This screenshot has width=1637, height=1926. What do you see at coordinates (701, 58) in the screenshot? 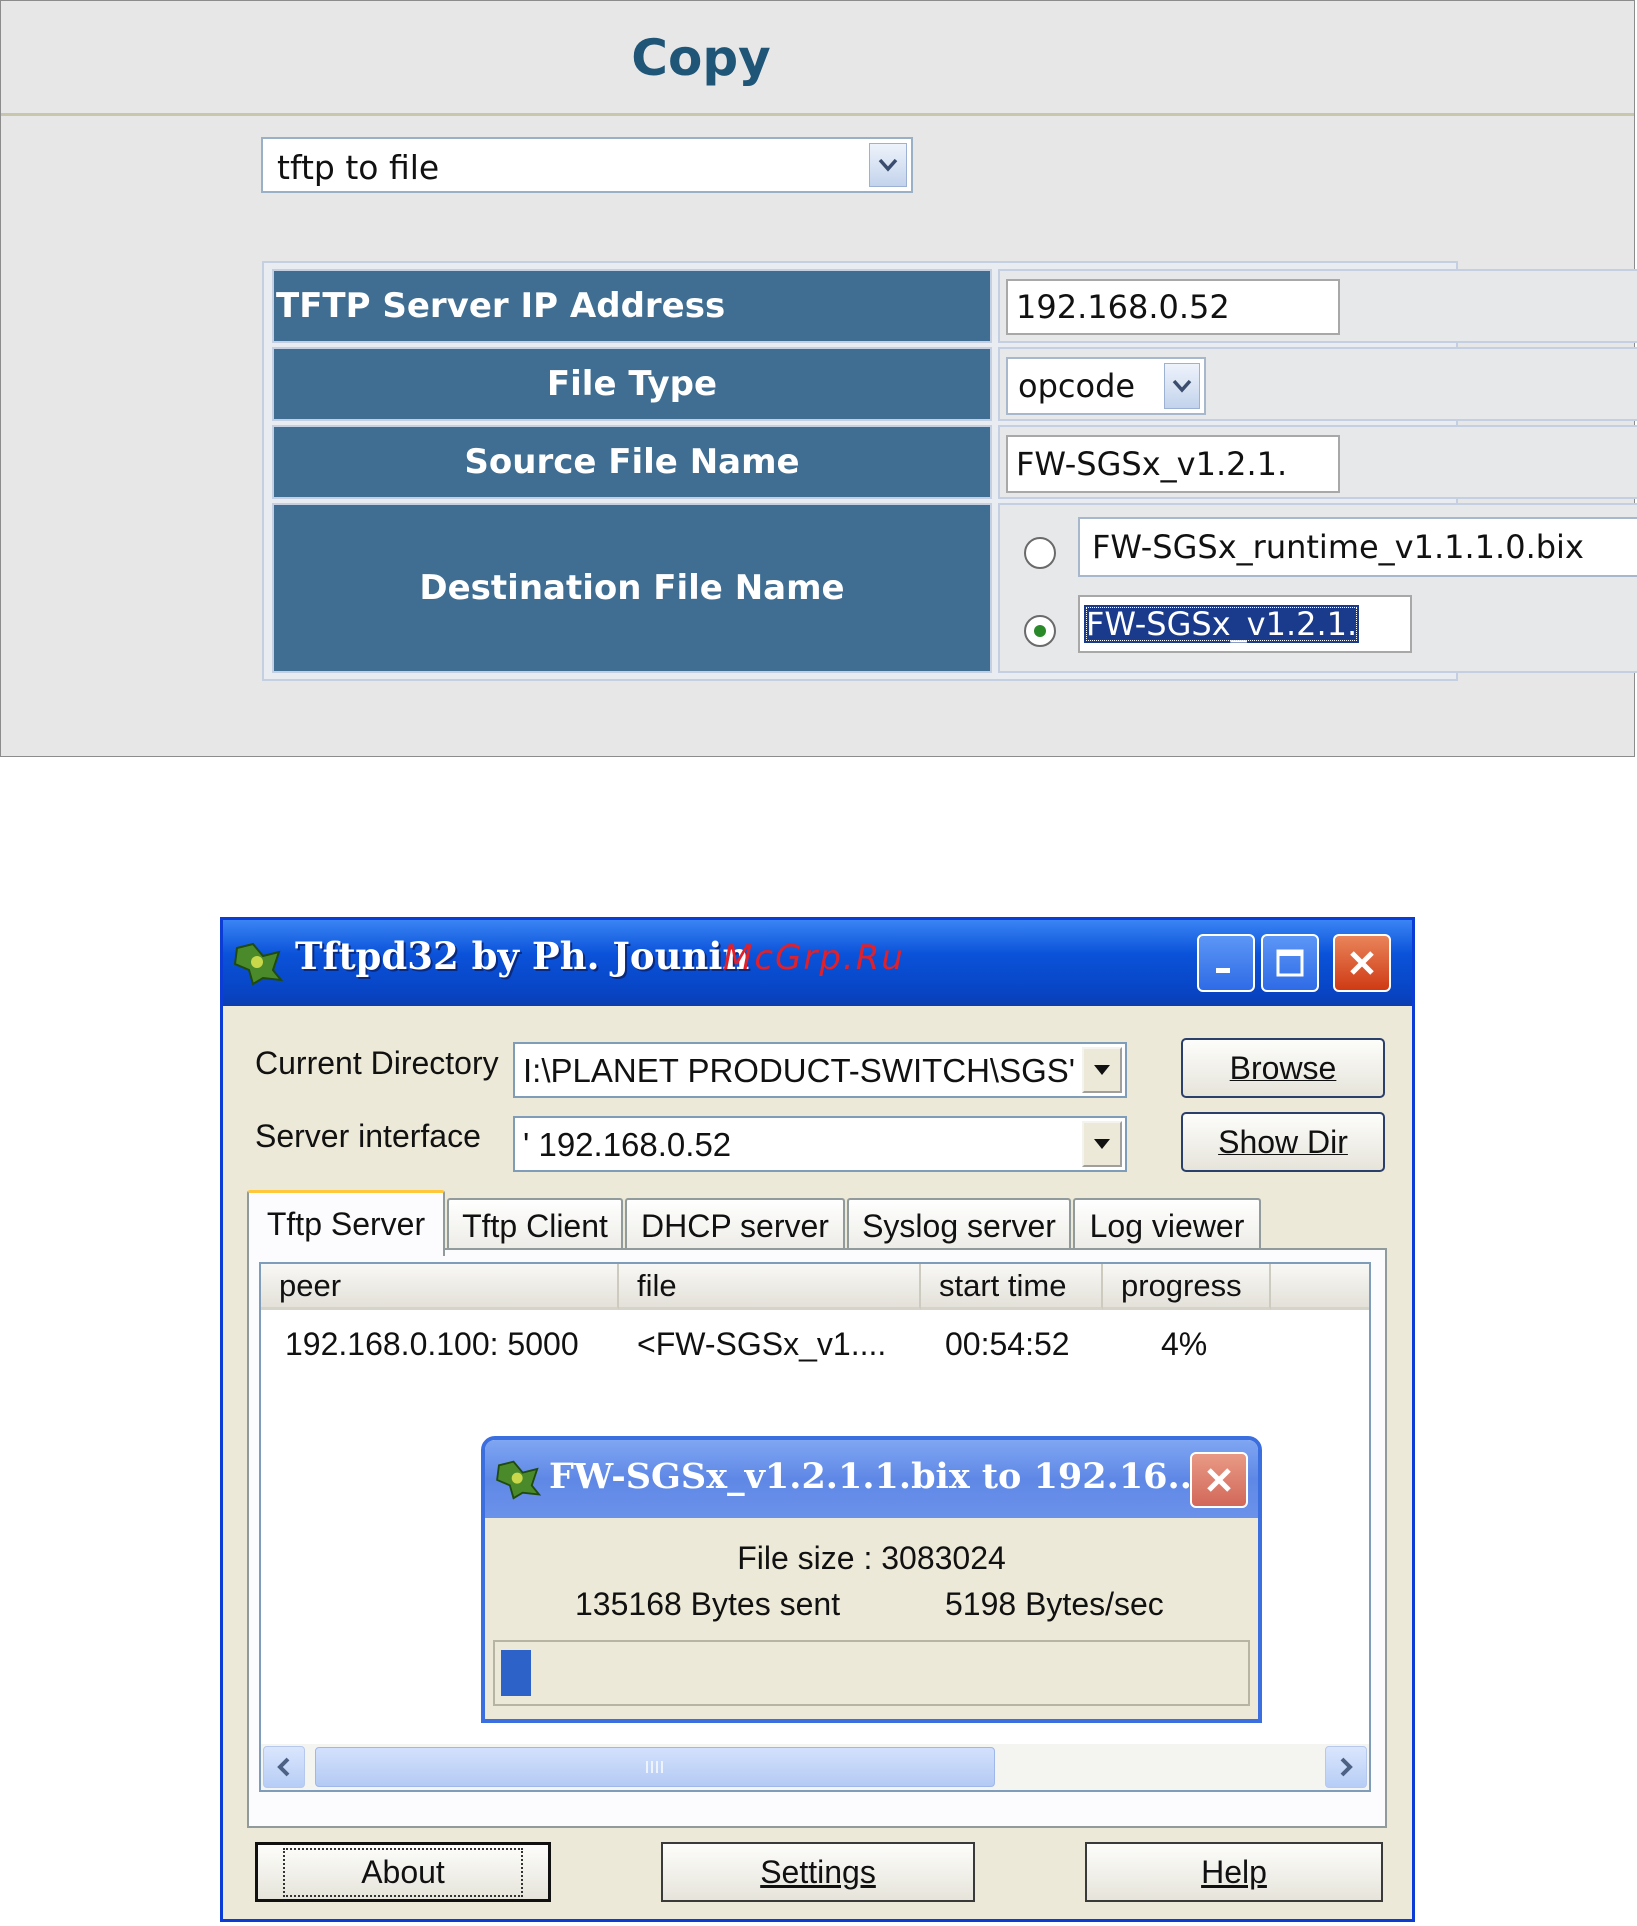
I see `page-title: Copy` at bounding box center [701, 58].